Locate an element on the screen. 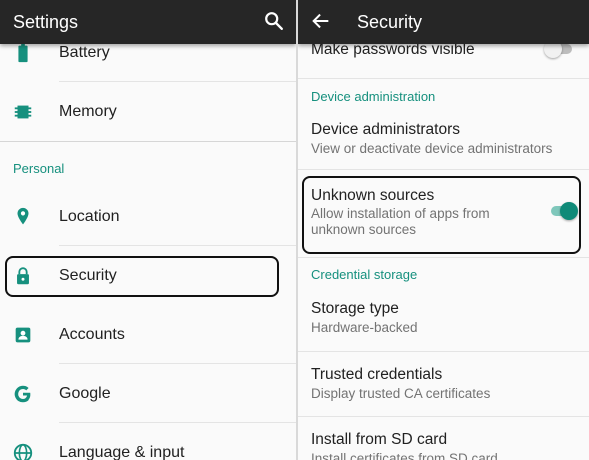 This screenshot has height=460, width=589. globe-icon is located at coordinates (23, 451).